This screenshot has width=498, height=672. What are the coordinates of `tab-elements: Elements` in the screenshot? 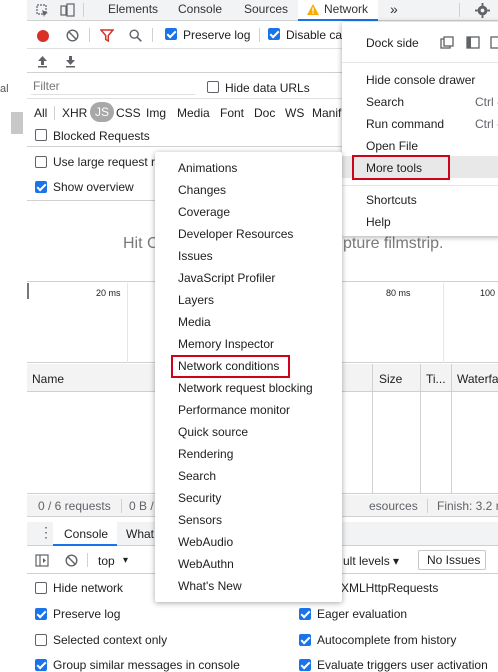 It's located at (133, 10).